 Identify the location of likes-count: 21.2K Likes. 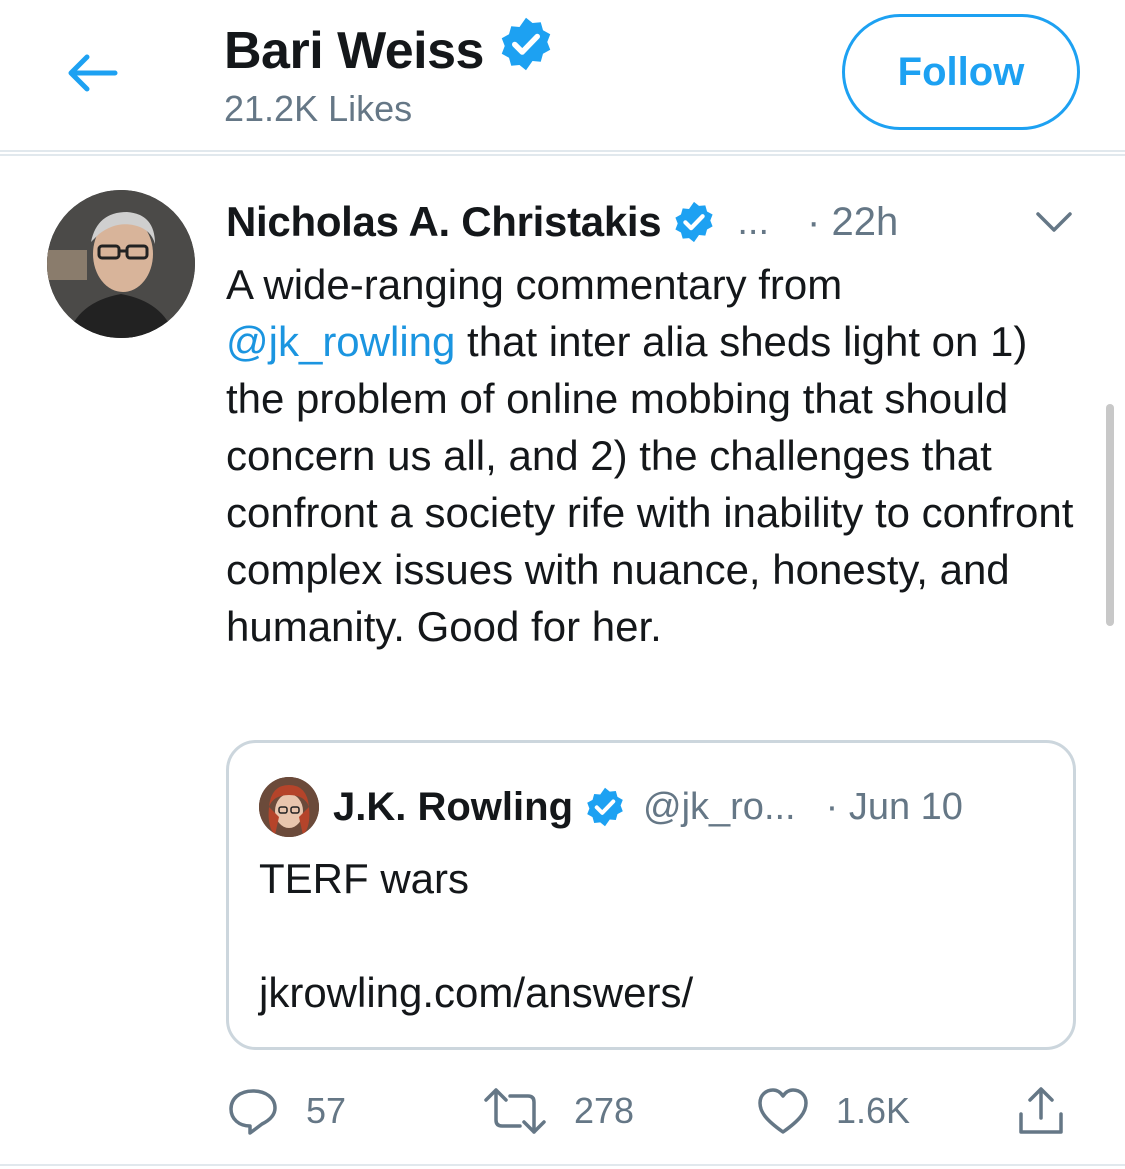
(318, 108).